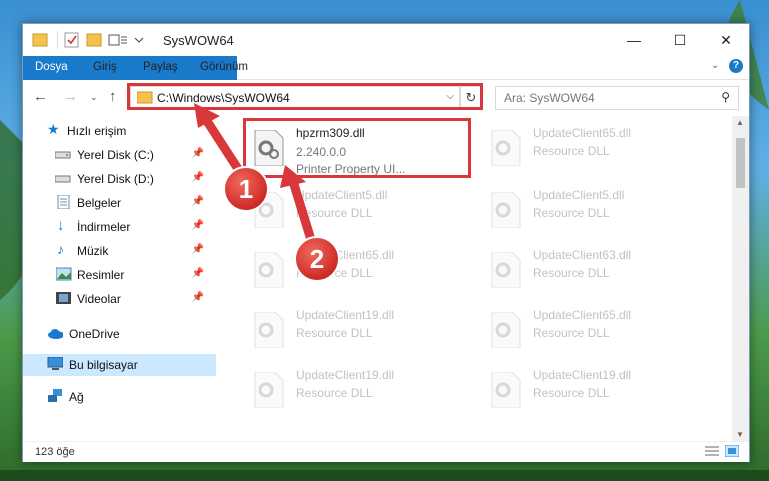  I want to click on arrow-to-file, so click(302, 210).